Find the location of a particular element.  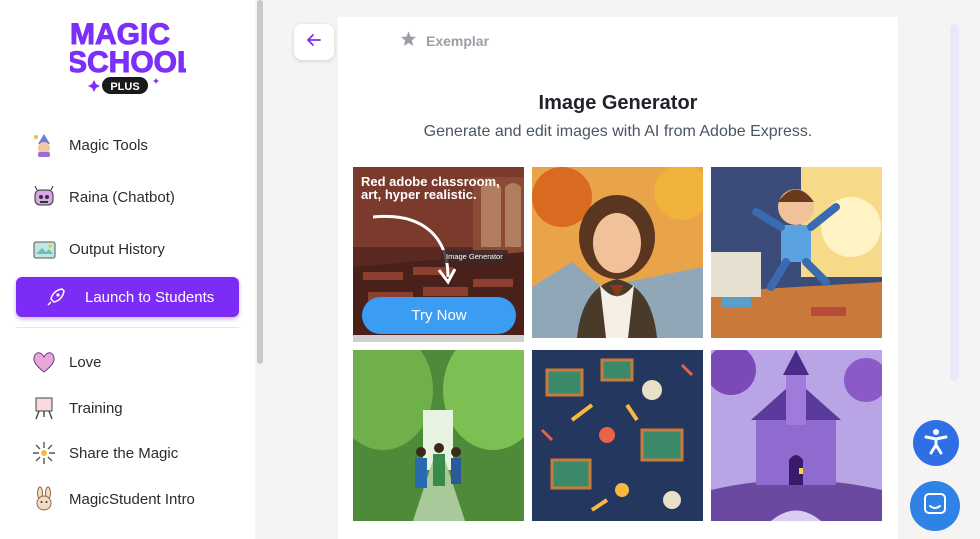

gallery-image-students-path is located at coordinates (438, 435).